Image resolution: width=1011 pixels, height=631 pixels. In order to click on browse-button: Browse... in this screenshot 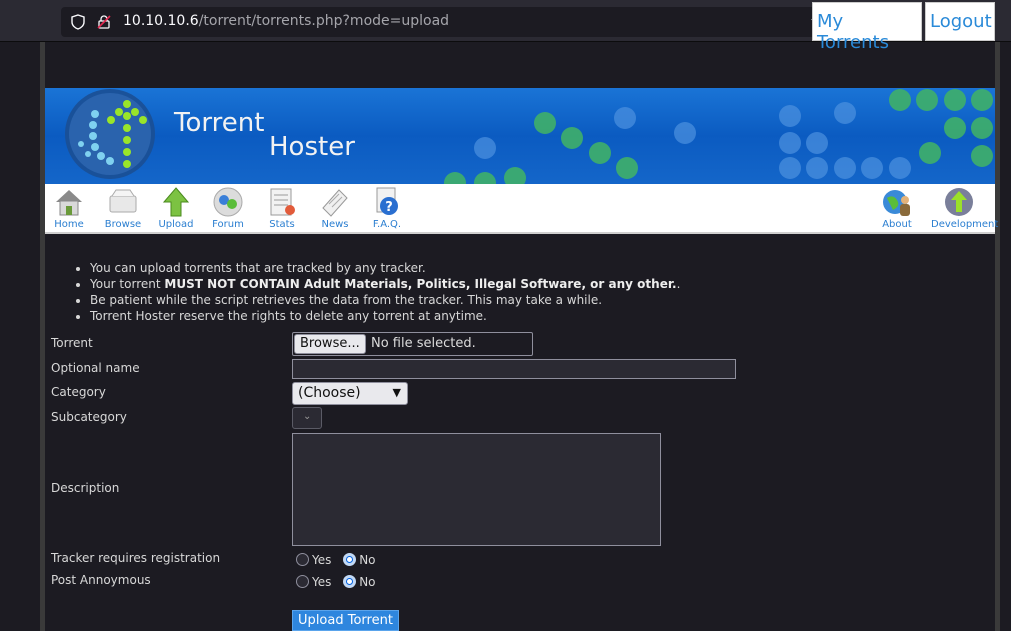, I will do `click(330, 344)`.